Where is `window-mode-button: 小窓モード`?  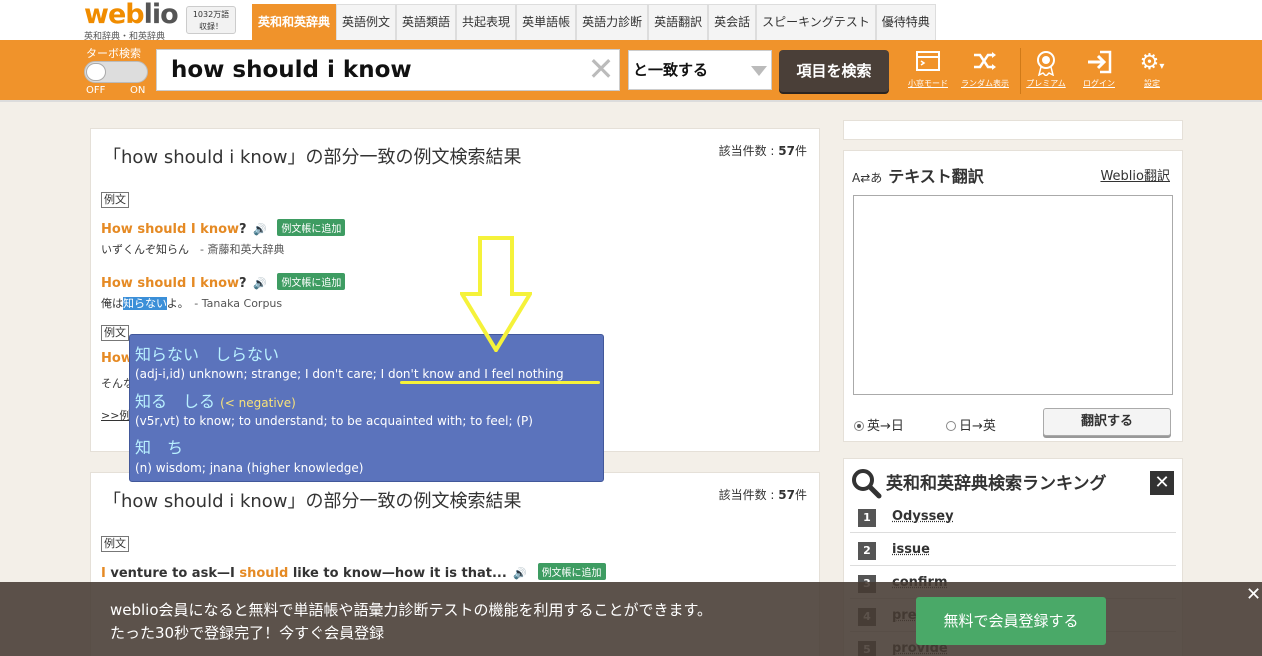
window-mode-button: 小窓モード is located at coordinates (928, 69).